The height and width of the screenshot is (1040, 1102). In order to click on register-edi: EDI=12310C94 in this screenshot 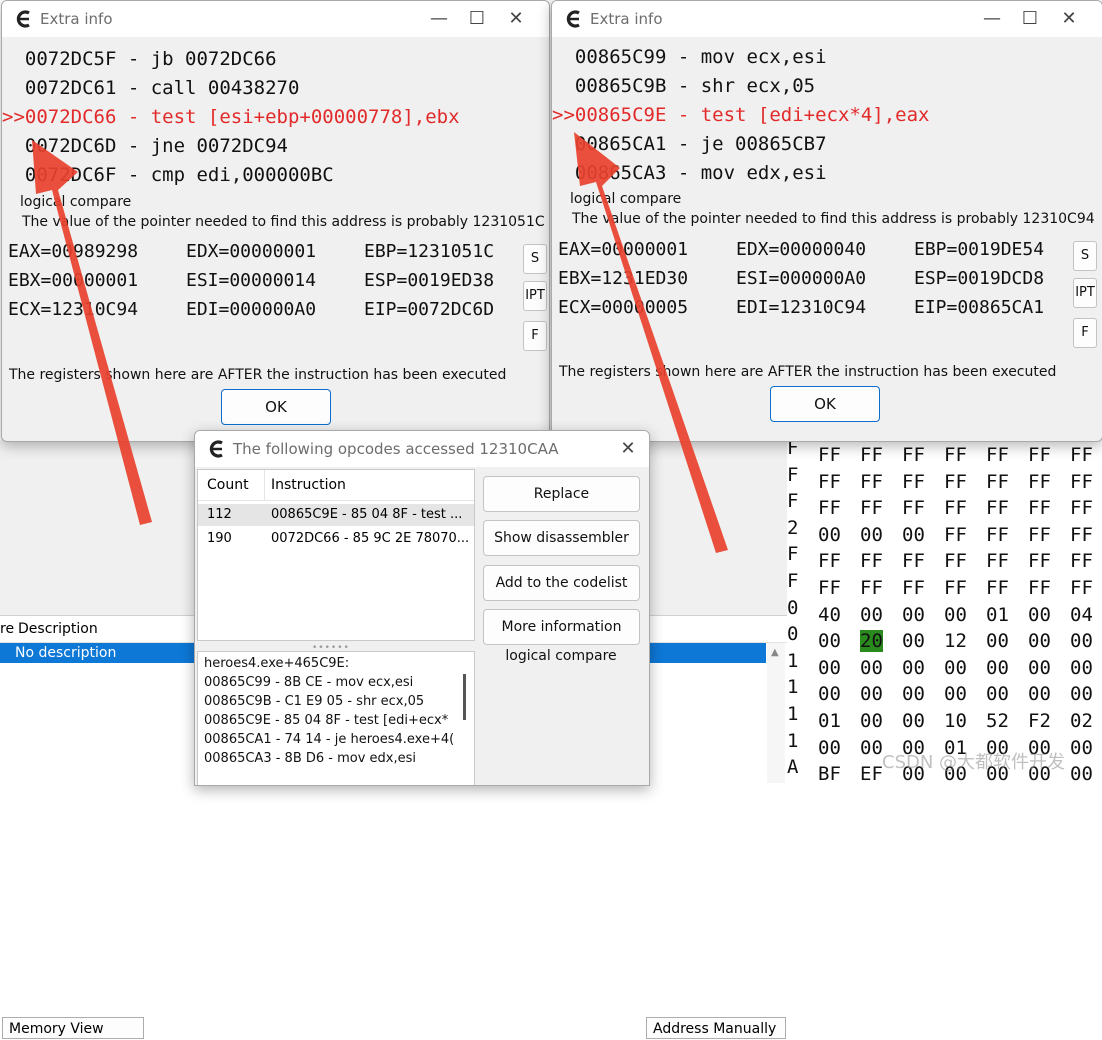, I will do `click(801, 307)`.